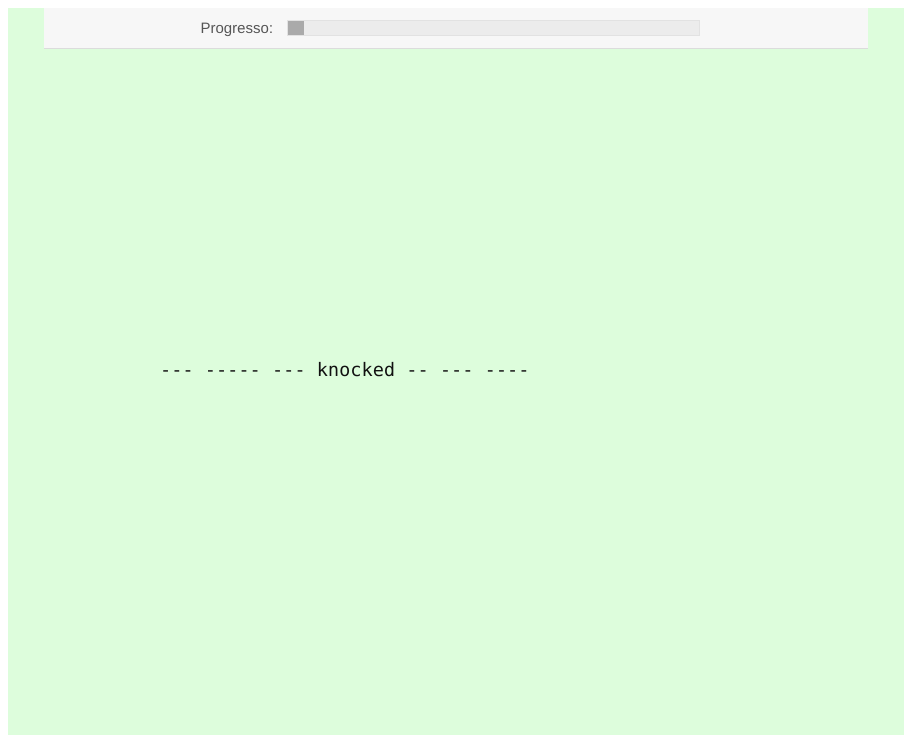 Image resolution: width=904 pixels, height=735 pixels. What do you see at coordinates (345, 370) in the screenshot?
I see `cloze-sentence: --- ----- --- knocked -- --- ----` at bounding box center [345, 370].